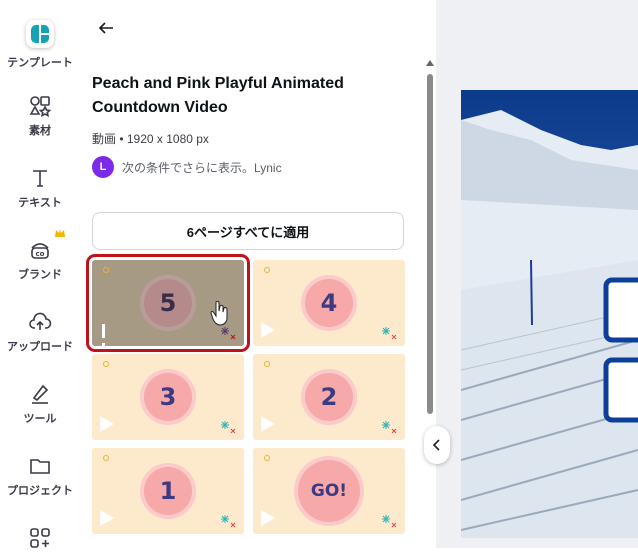  I want to click on number-badge: 1, so click(168, 491).